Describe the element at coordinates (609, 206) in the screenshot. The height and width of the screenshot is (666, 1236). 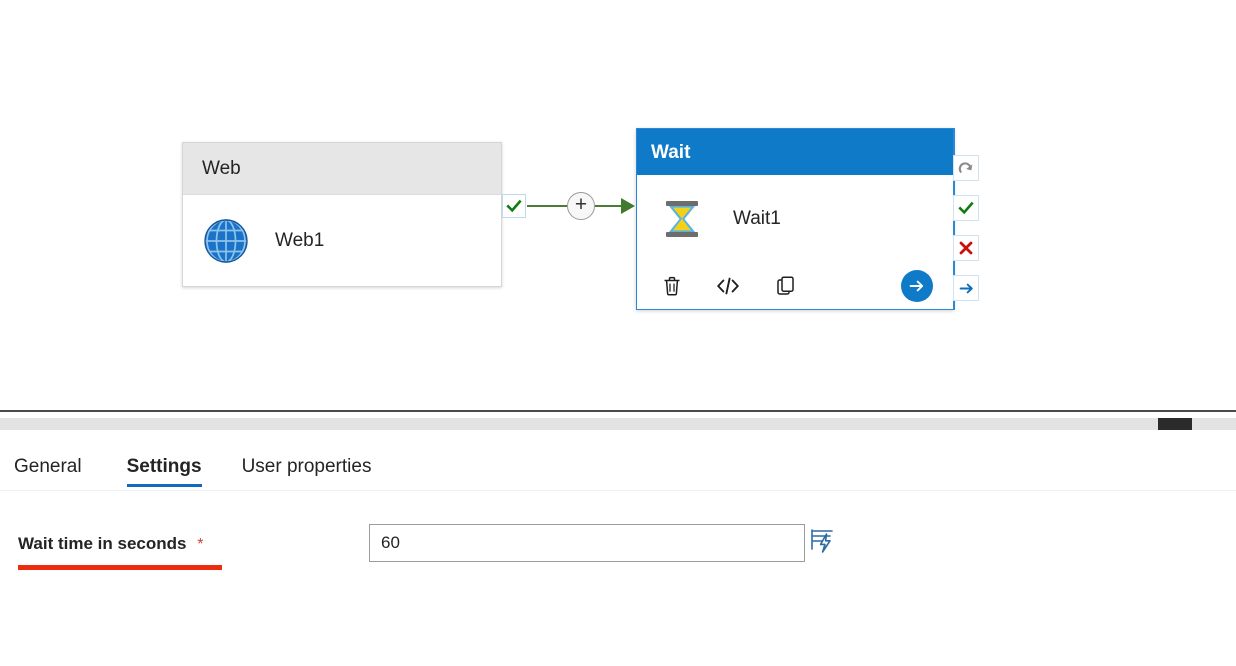
I see `connector-line-right` at that location.